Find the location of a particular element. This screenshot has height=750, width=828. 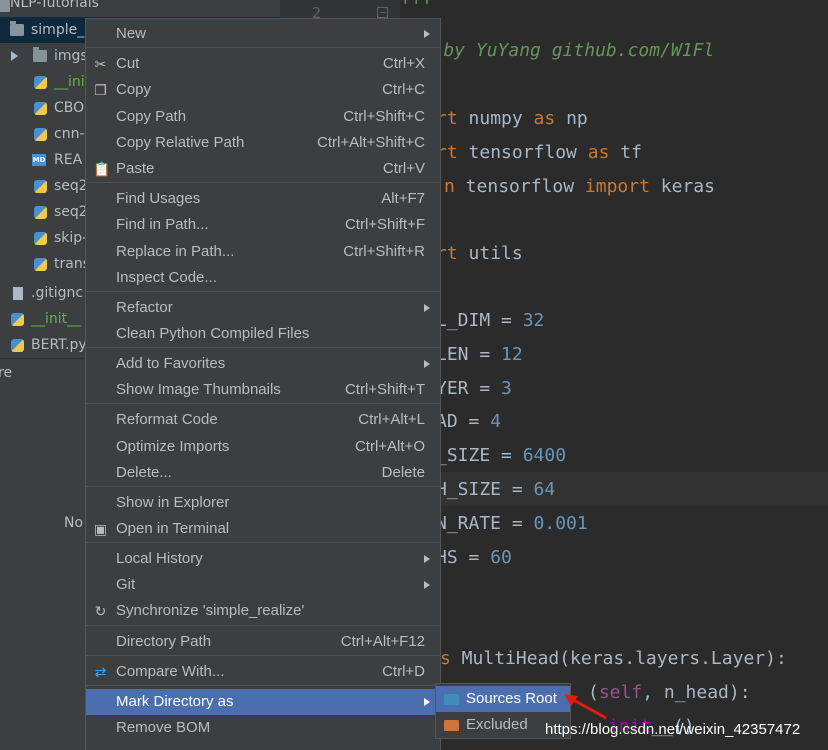

menu-item-shortcut: Ctrl+Alt+F12 is located at coordinates (382, 641).